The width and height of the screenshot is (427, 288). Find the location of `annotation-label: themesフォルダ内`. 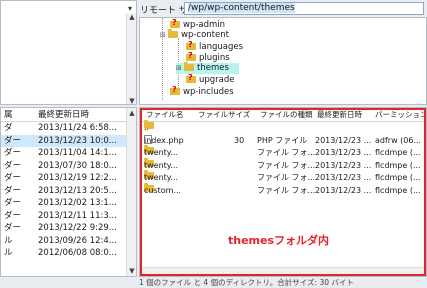

annotation-label: themesフォルダ内 is located at coordinates (279, 240).